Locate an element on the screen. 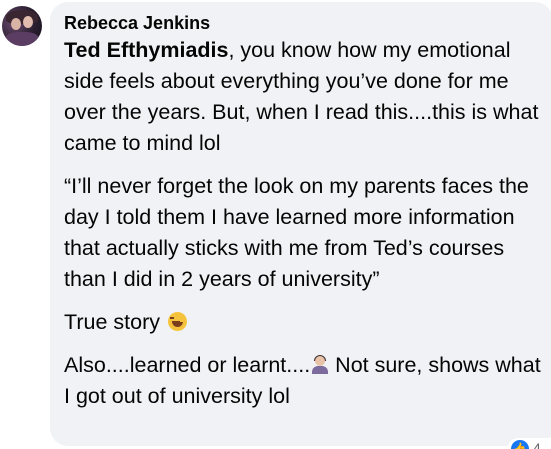 Image resolution: width=551 pixels, height=449 pixels. avatar-body is located at coordinates (22, 39).